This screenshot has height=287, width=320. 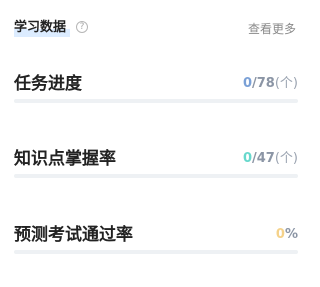 I want to click on view-more-link: 查看更多, so click(x=272, y=29).